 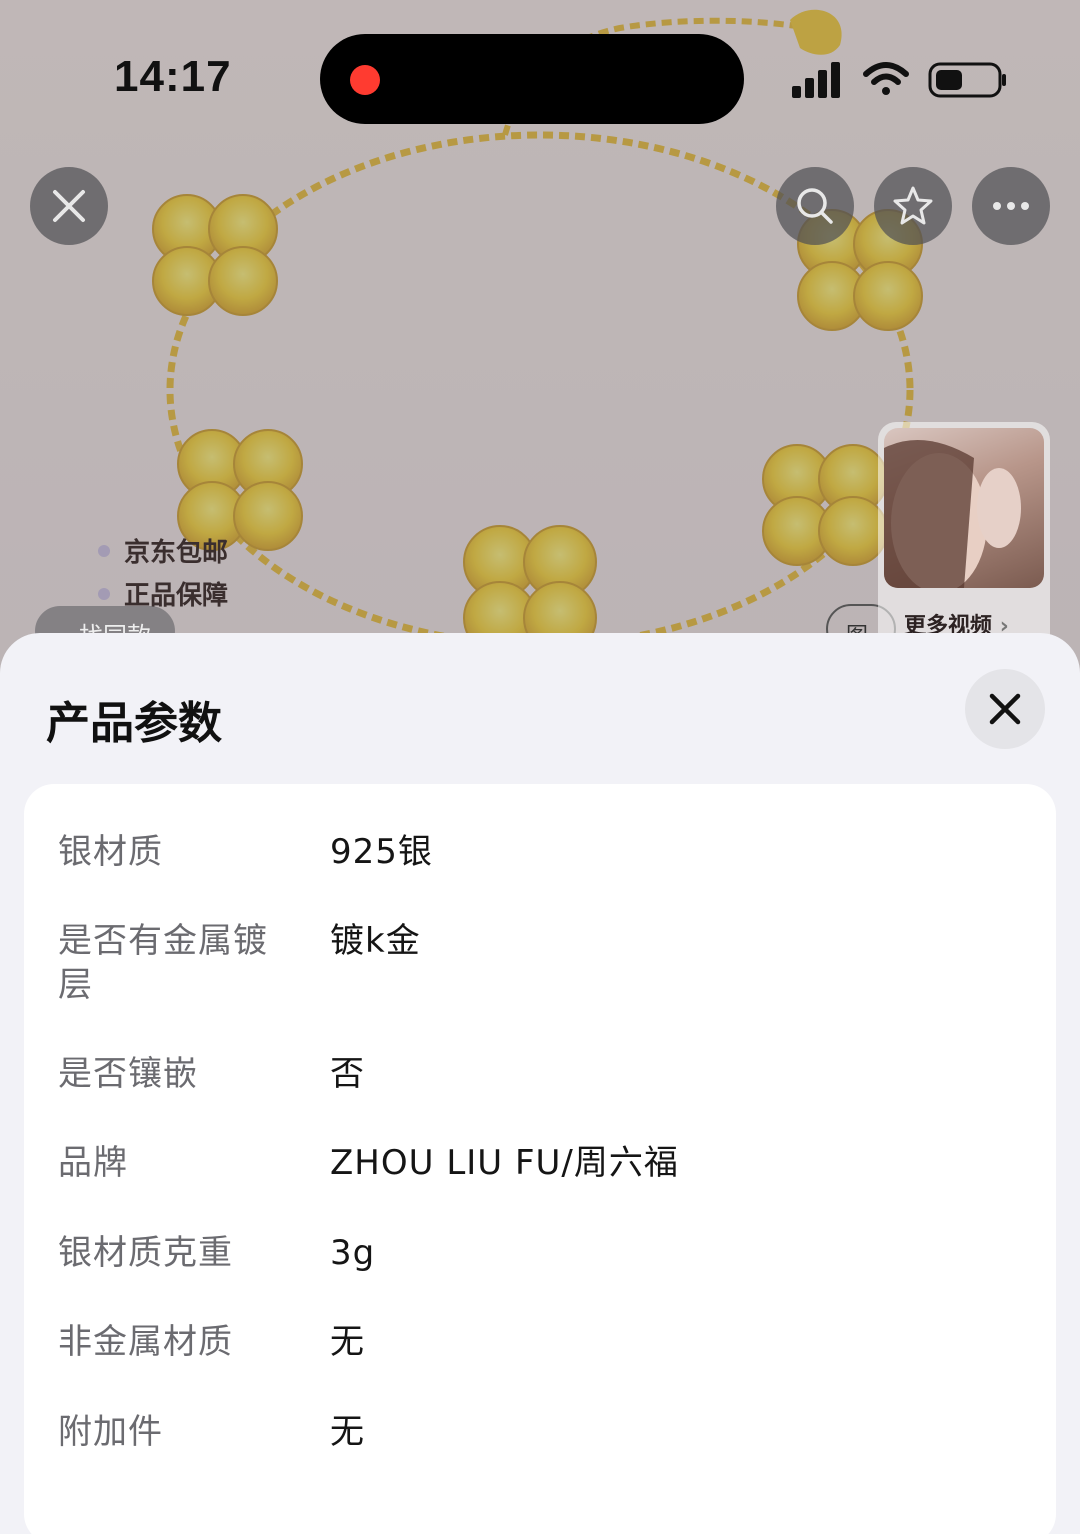 I want to click on close-page-button, so click(x=69, y=206).